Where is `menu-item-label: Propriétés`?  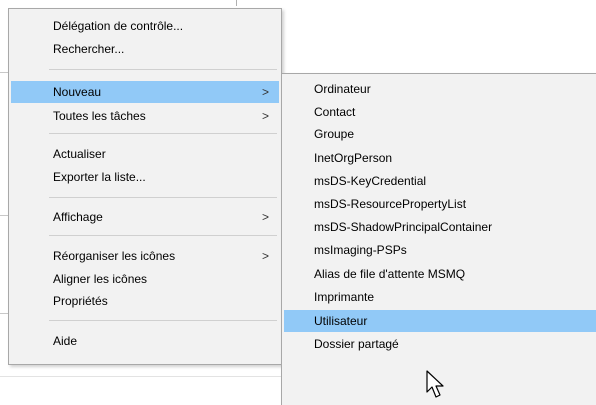 menu-item-label: Propriétés is located at coordinates (80, 301).